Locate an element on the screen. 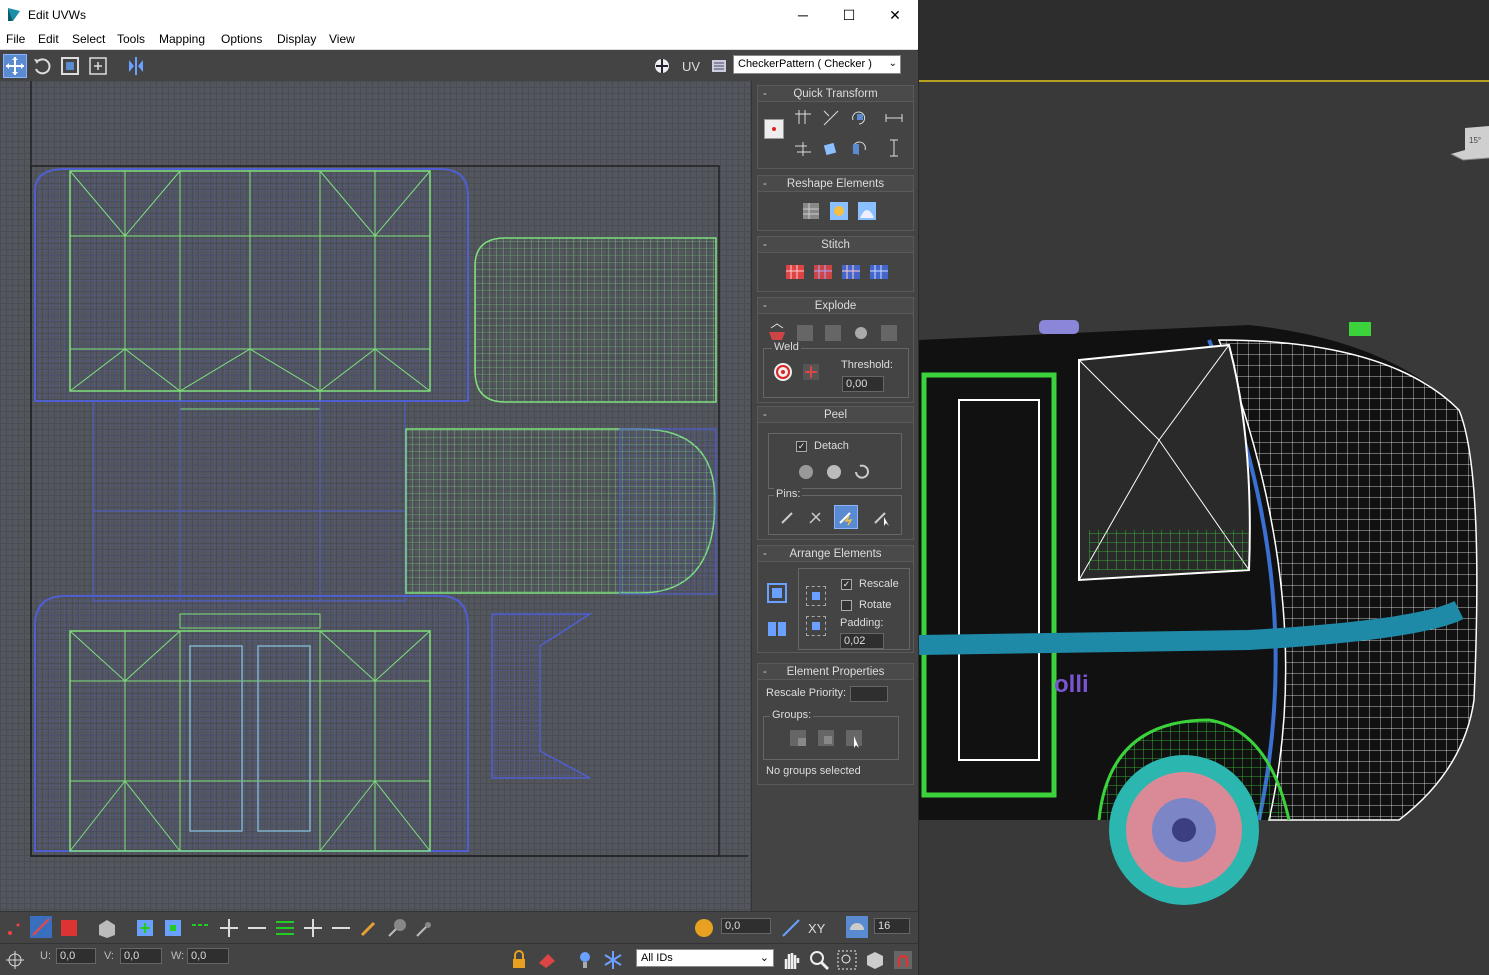 Image resolution: width=1489 pixels, height=975 pixels. mirror-tool-button is located at coordinates (136, 66).